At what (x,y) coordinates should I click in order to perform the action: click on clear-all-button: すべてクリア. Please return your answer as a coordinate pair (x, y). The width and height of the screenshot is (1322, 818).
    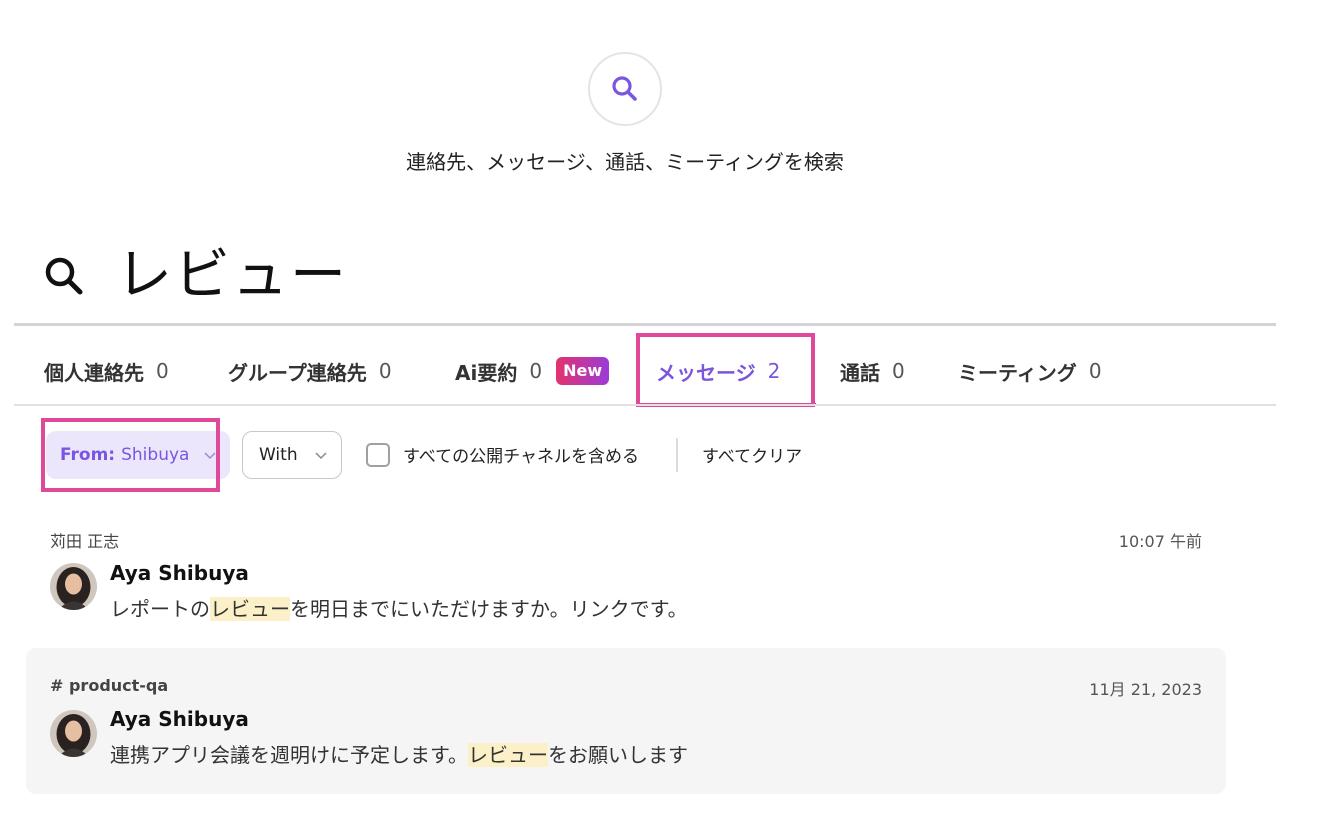
    Looking at the image, I should click on (752, 454).